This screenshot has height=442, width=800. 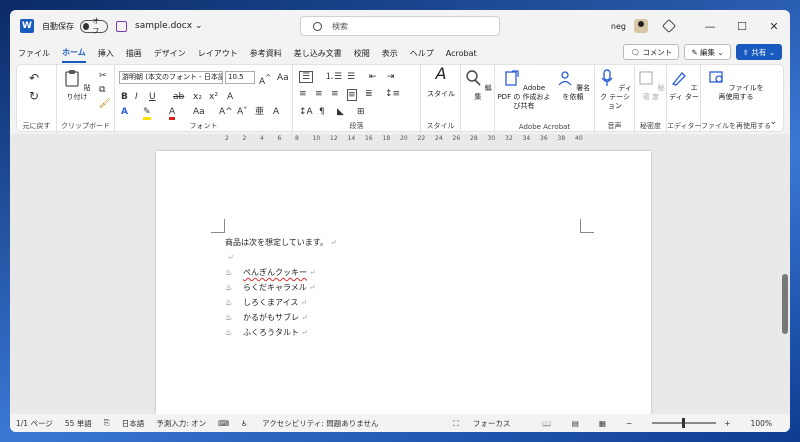 What do you see at coordinates (773, 122) in the screenshot?
I see `collapse-ribbon-icon: ⌄` at bounding box center [773, 122].